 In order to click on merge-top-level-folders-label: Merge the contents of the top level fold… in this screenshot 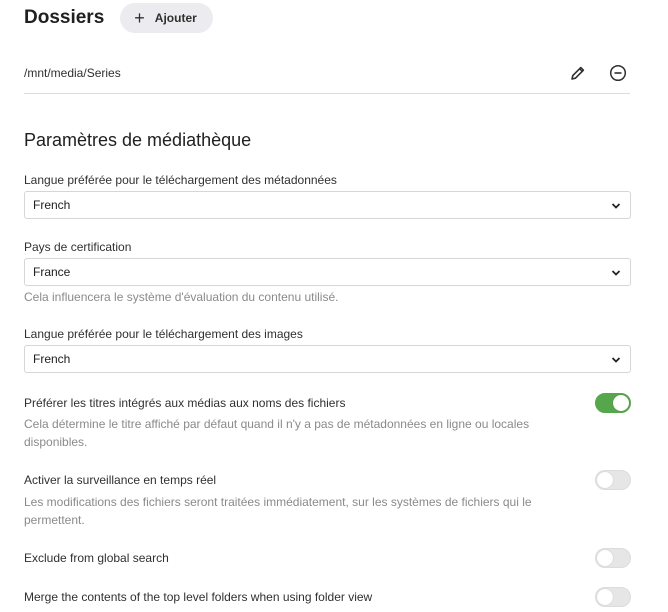, I will do `click(198, 597)`.